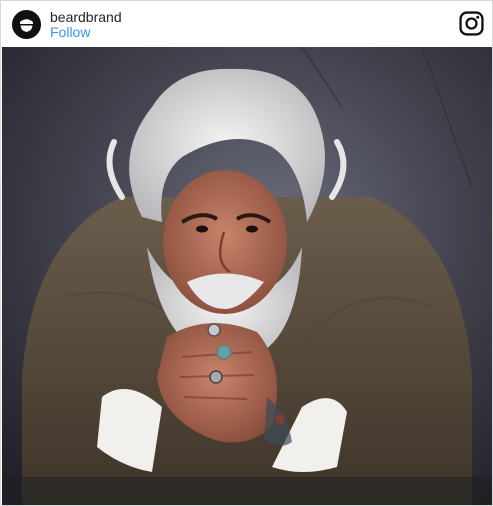  I want to click on avatar, so click(26, 24).